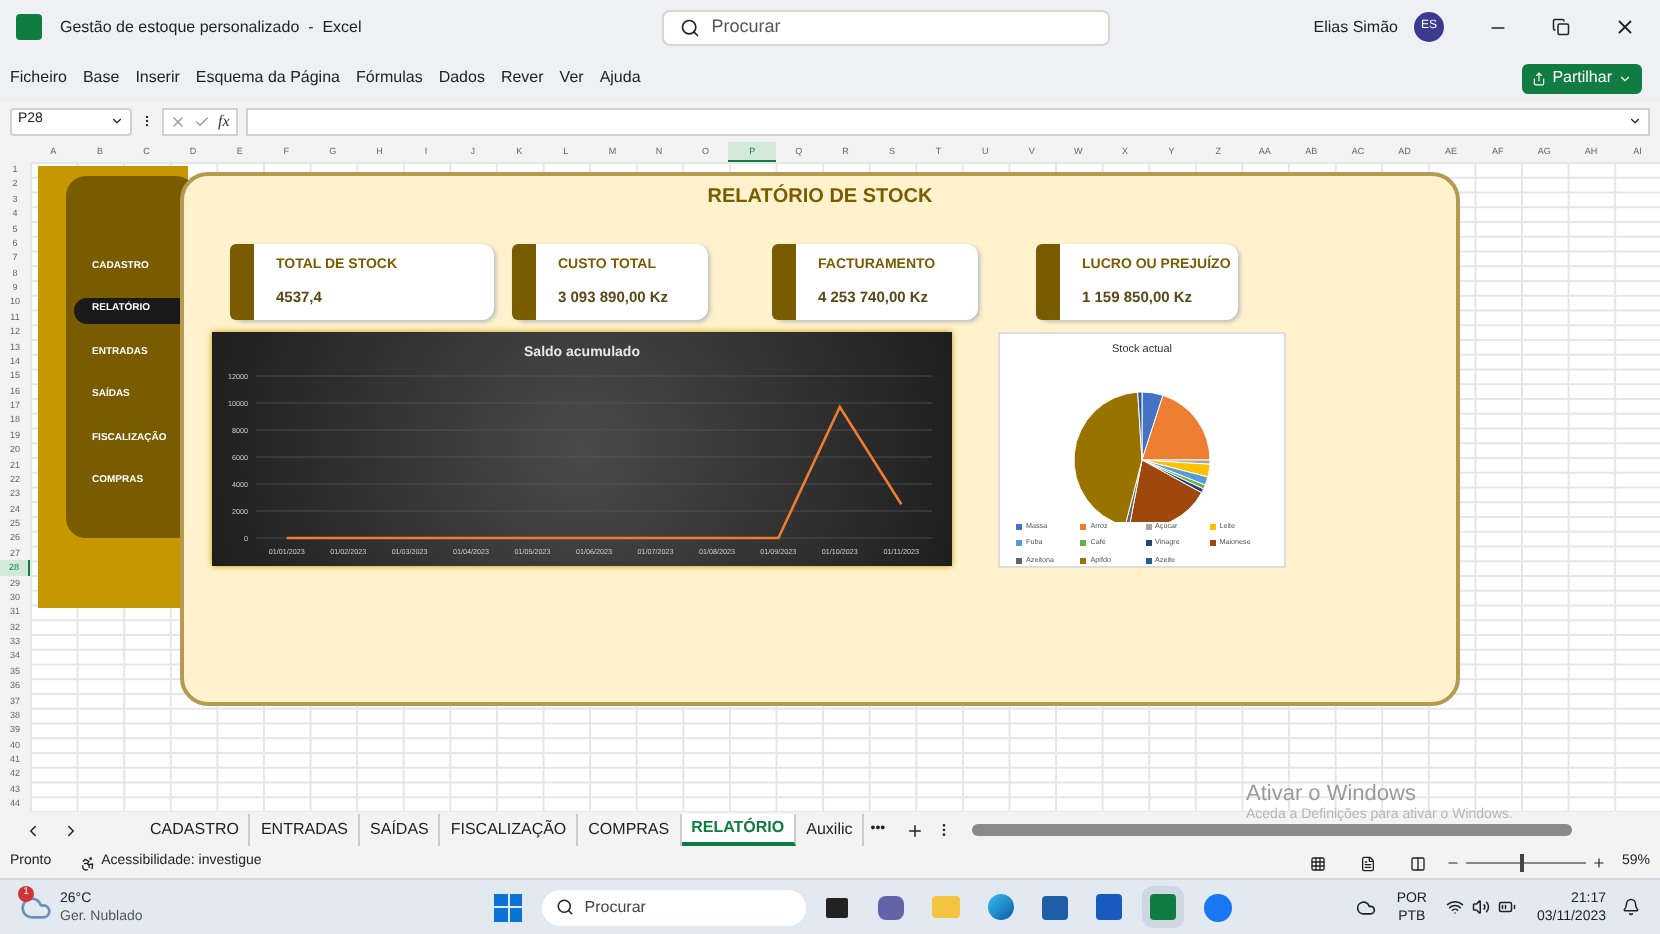  Describe the element at coordinates (739, 830) in the screenshot. I see `sheet-tab: RELATÓRIO` at that location.